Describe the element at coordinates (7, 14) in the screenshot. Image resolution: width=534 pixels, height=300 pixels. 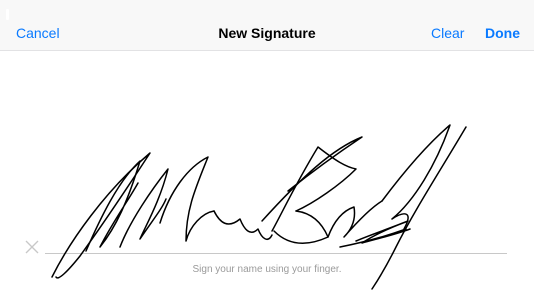
I see `status-indicator` at that location.